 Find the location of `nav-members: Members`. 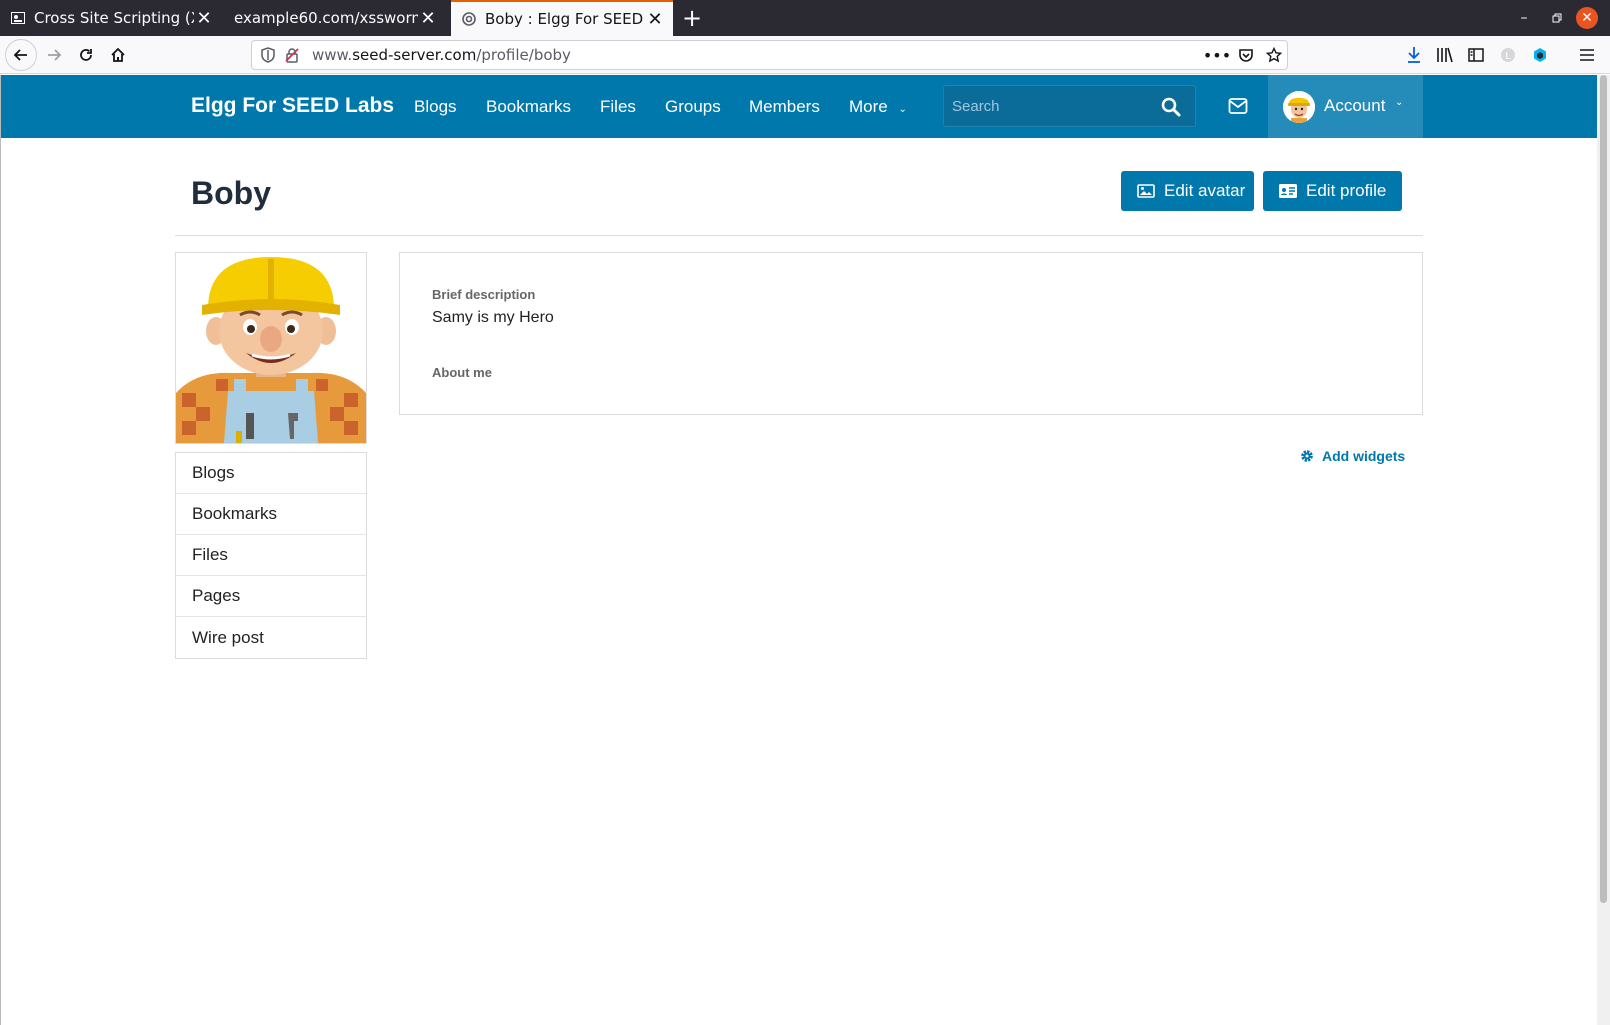

nav-members: Members is located at coordinates (784, 107).